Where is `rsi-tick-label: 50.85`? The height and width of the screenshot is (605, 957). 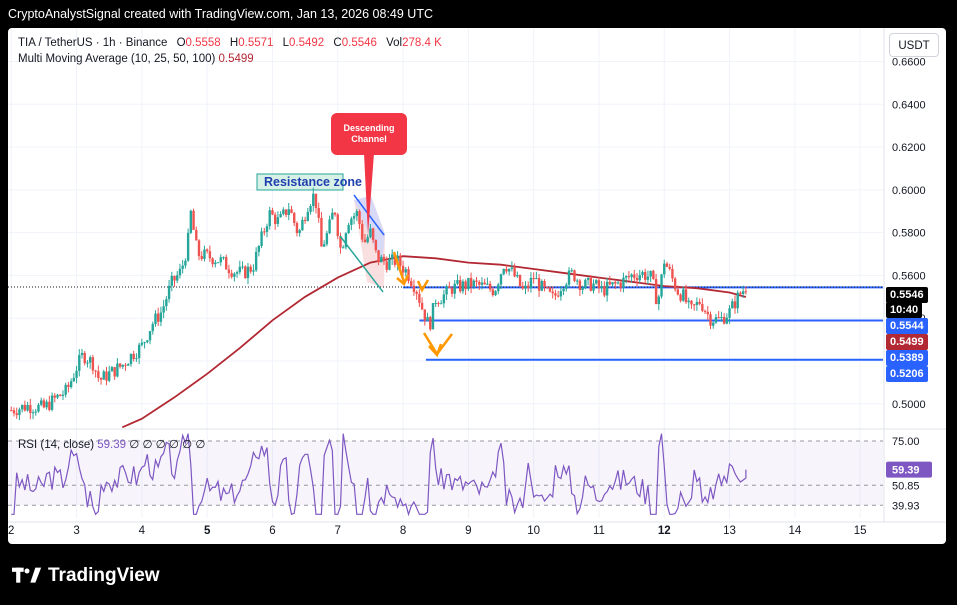
rsi-tick-label: 50.85 is located at coordinates (906, 486).